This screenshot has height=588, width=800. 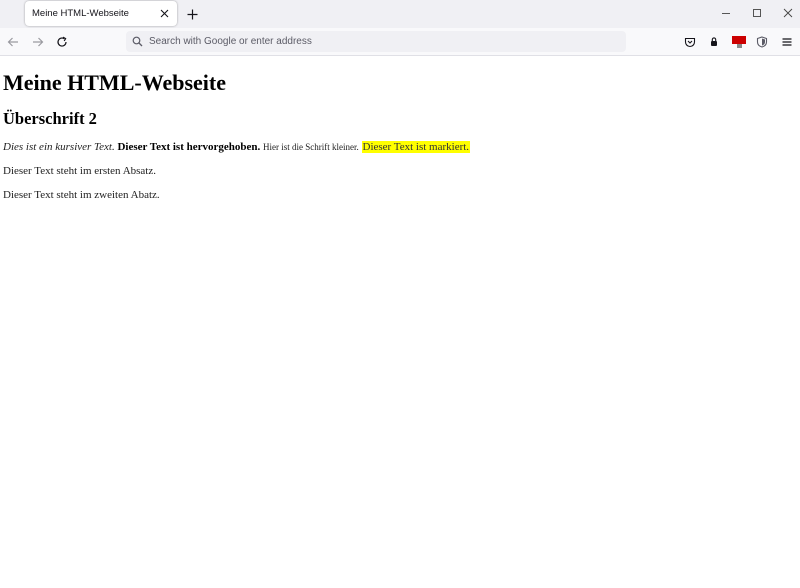 I want to click on nav-toolbar, so click(x=400, y=42).